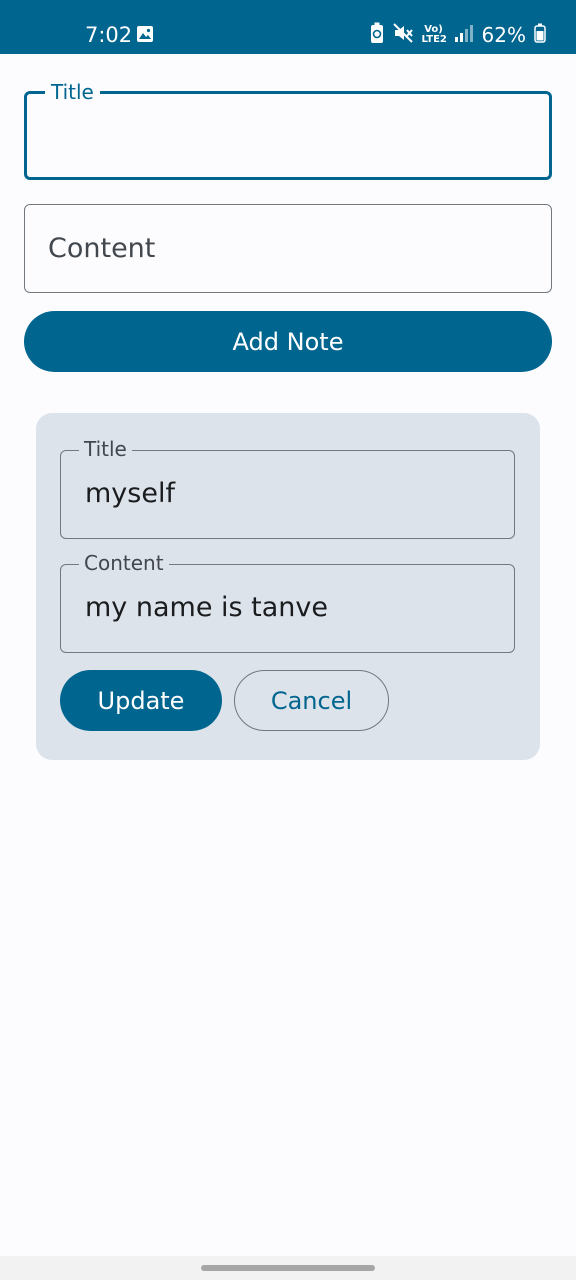  What do you see at coordinates (130, 493) in the screenshot?
I see `edit-title-value: myself` at bounding box center [130, 493].